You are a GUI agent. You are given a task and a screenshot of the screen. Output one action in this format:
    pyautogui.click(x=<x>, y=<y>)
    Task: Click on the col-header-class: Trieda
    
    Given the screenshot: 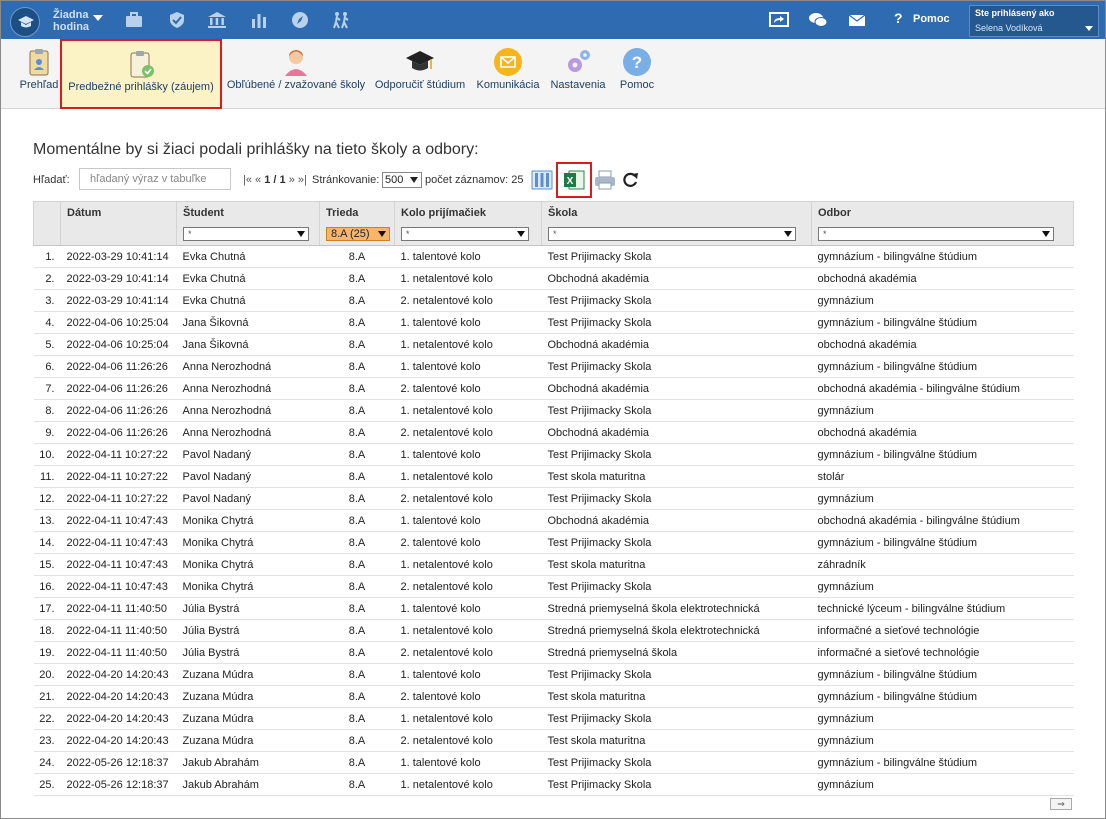 What is the action you would take?
    pyautogui.click(x=357, y=212)
    